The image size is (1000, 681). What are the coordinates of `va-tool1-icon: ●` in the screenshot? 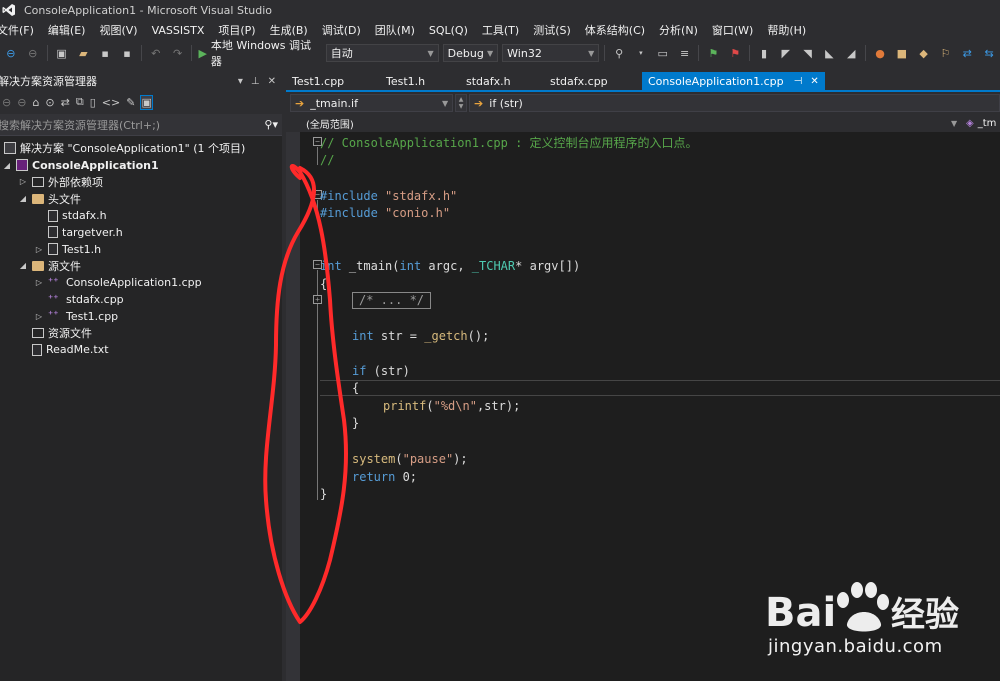 It's located at (880, 53).